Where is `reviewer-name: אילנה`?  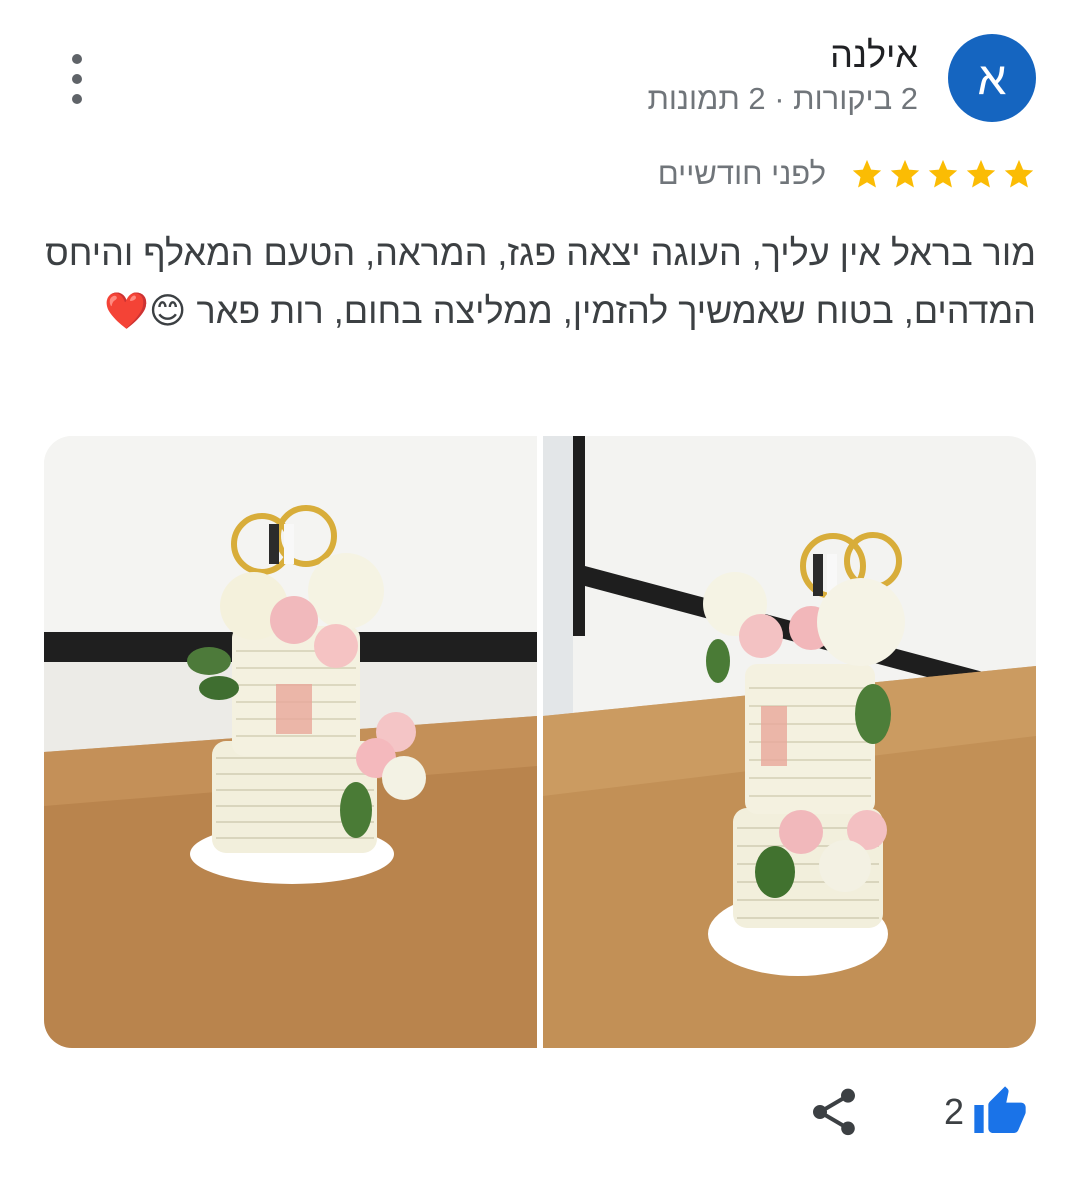
reviewer-name: אילנה is located at coordinates (874, 55).